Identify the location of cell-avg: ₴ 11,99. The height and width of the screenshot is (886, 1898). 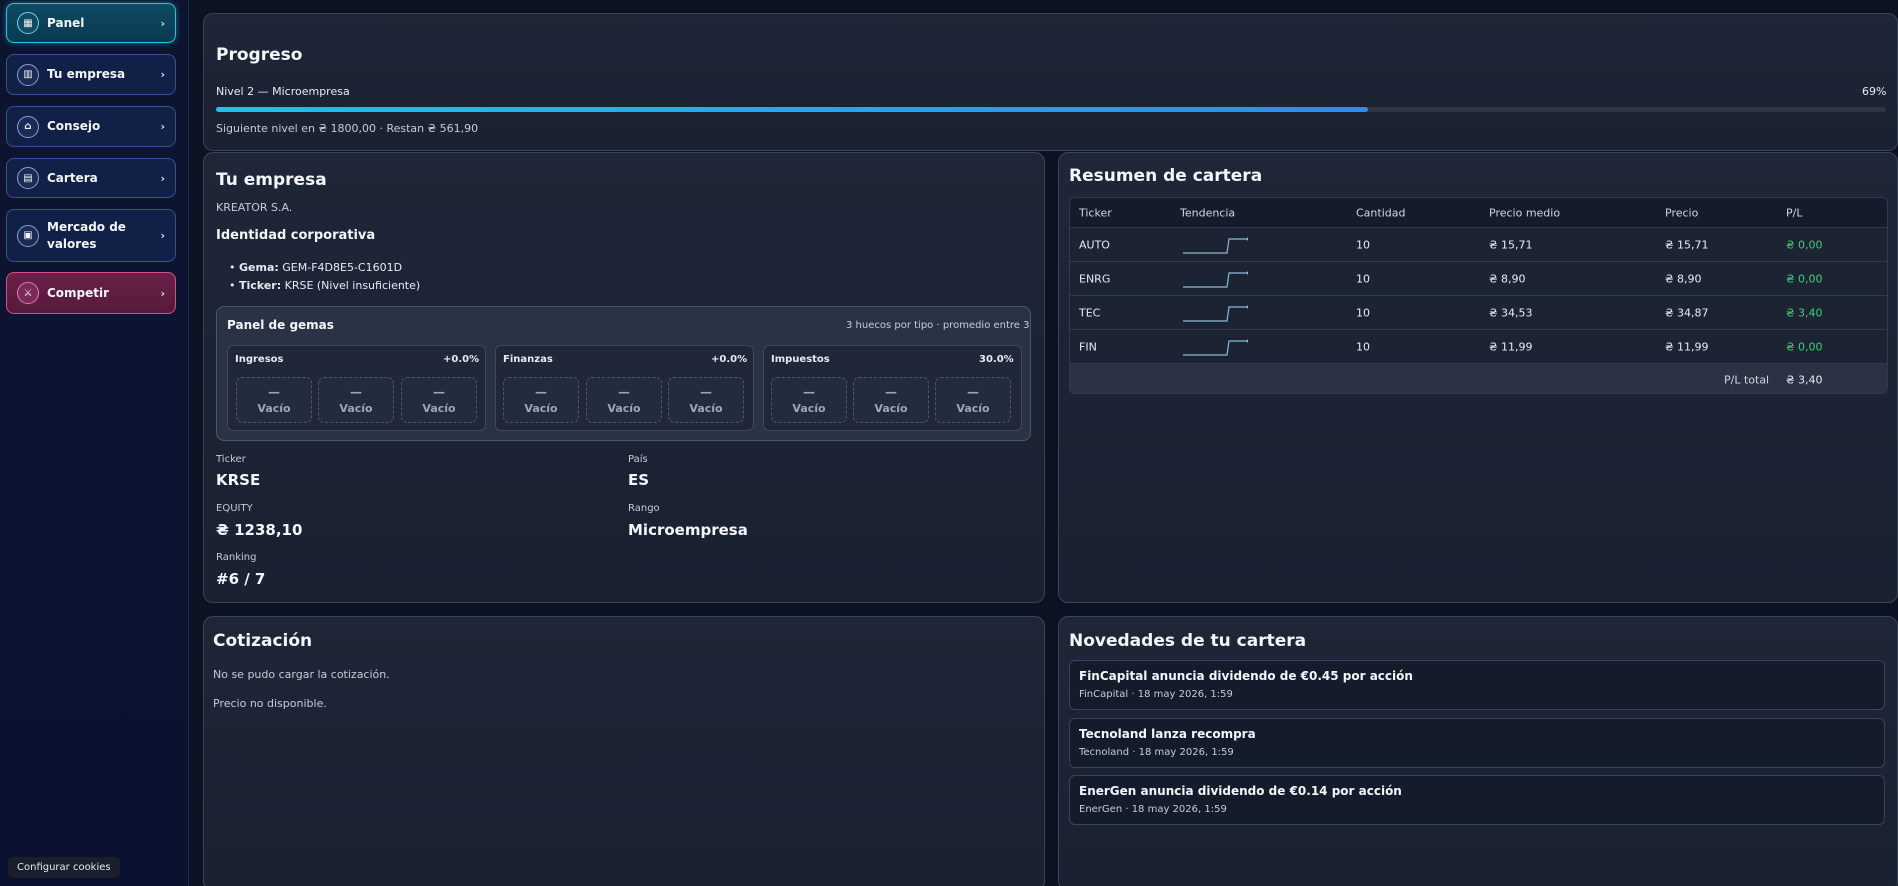
(1511, 346).